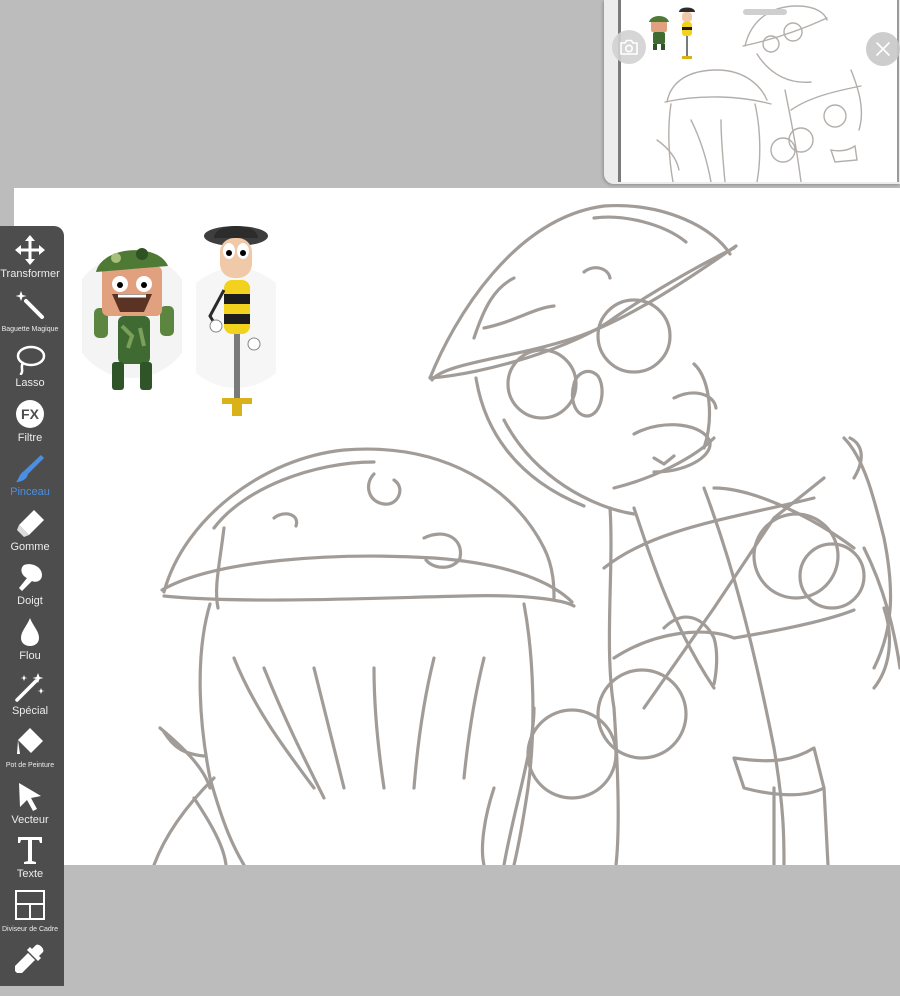 This screenshot has height=996, width=900. What do you see at coordinates (31, 360) in the screenshot?
I see `lasso-icon` at bounding box center [31, 360].